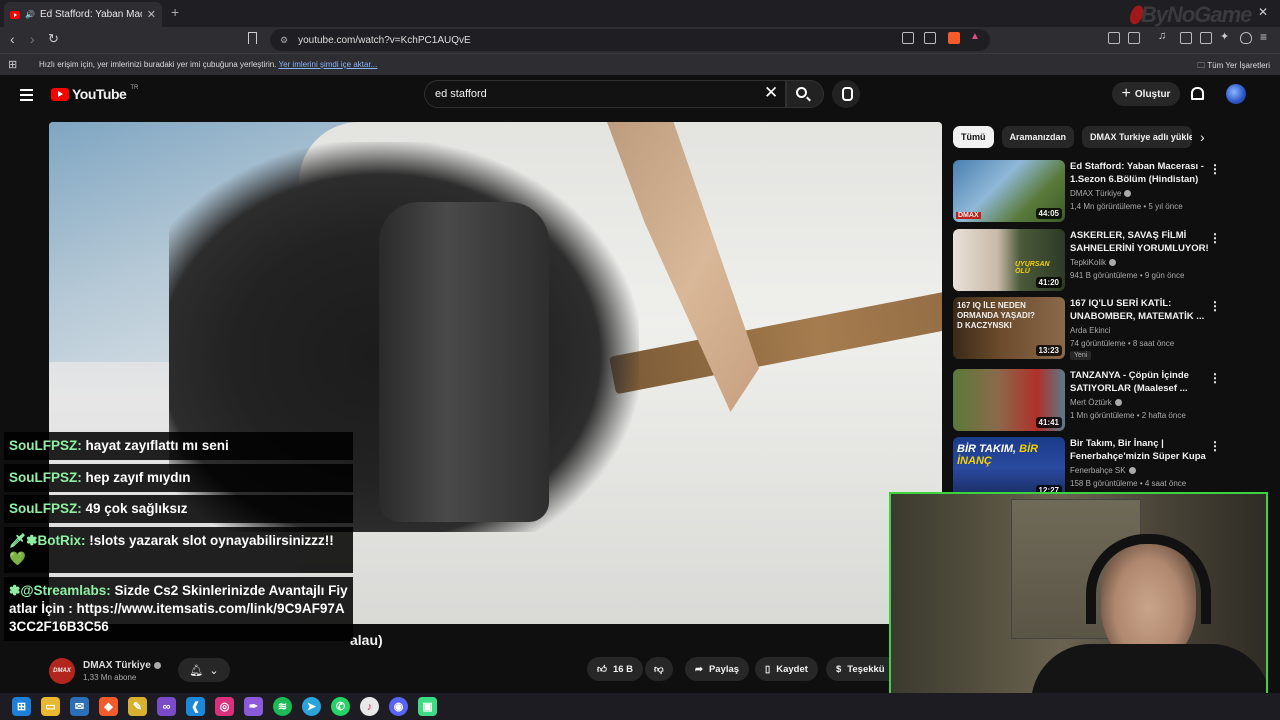  Describe the element at coordinates (615, 669) in the screenshot. I see `like-button: 👍︎ 16 B` at that location.